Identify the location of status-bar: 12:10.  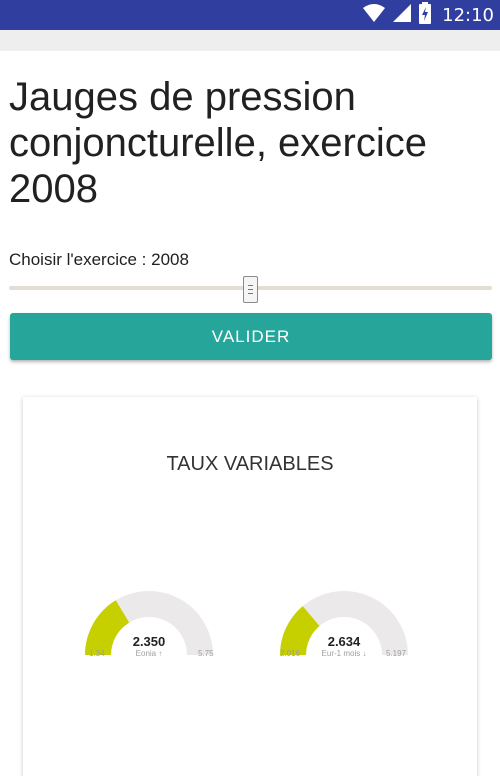
(250, 15).